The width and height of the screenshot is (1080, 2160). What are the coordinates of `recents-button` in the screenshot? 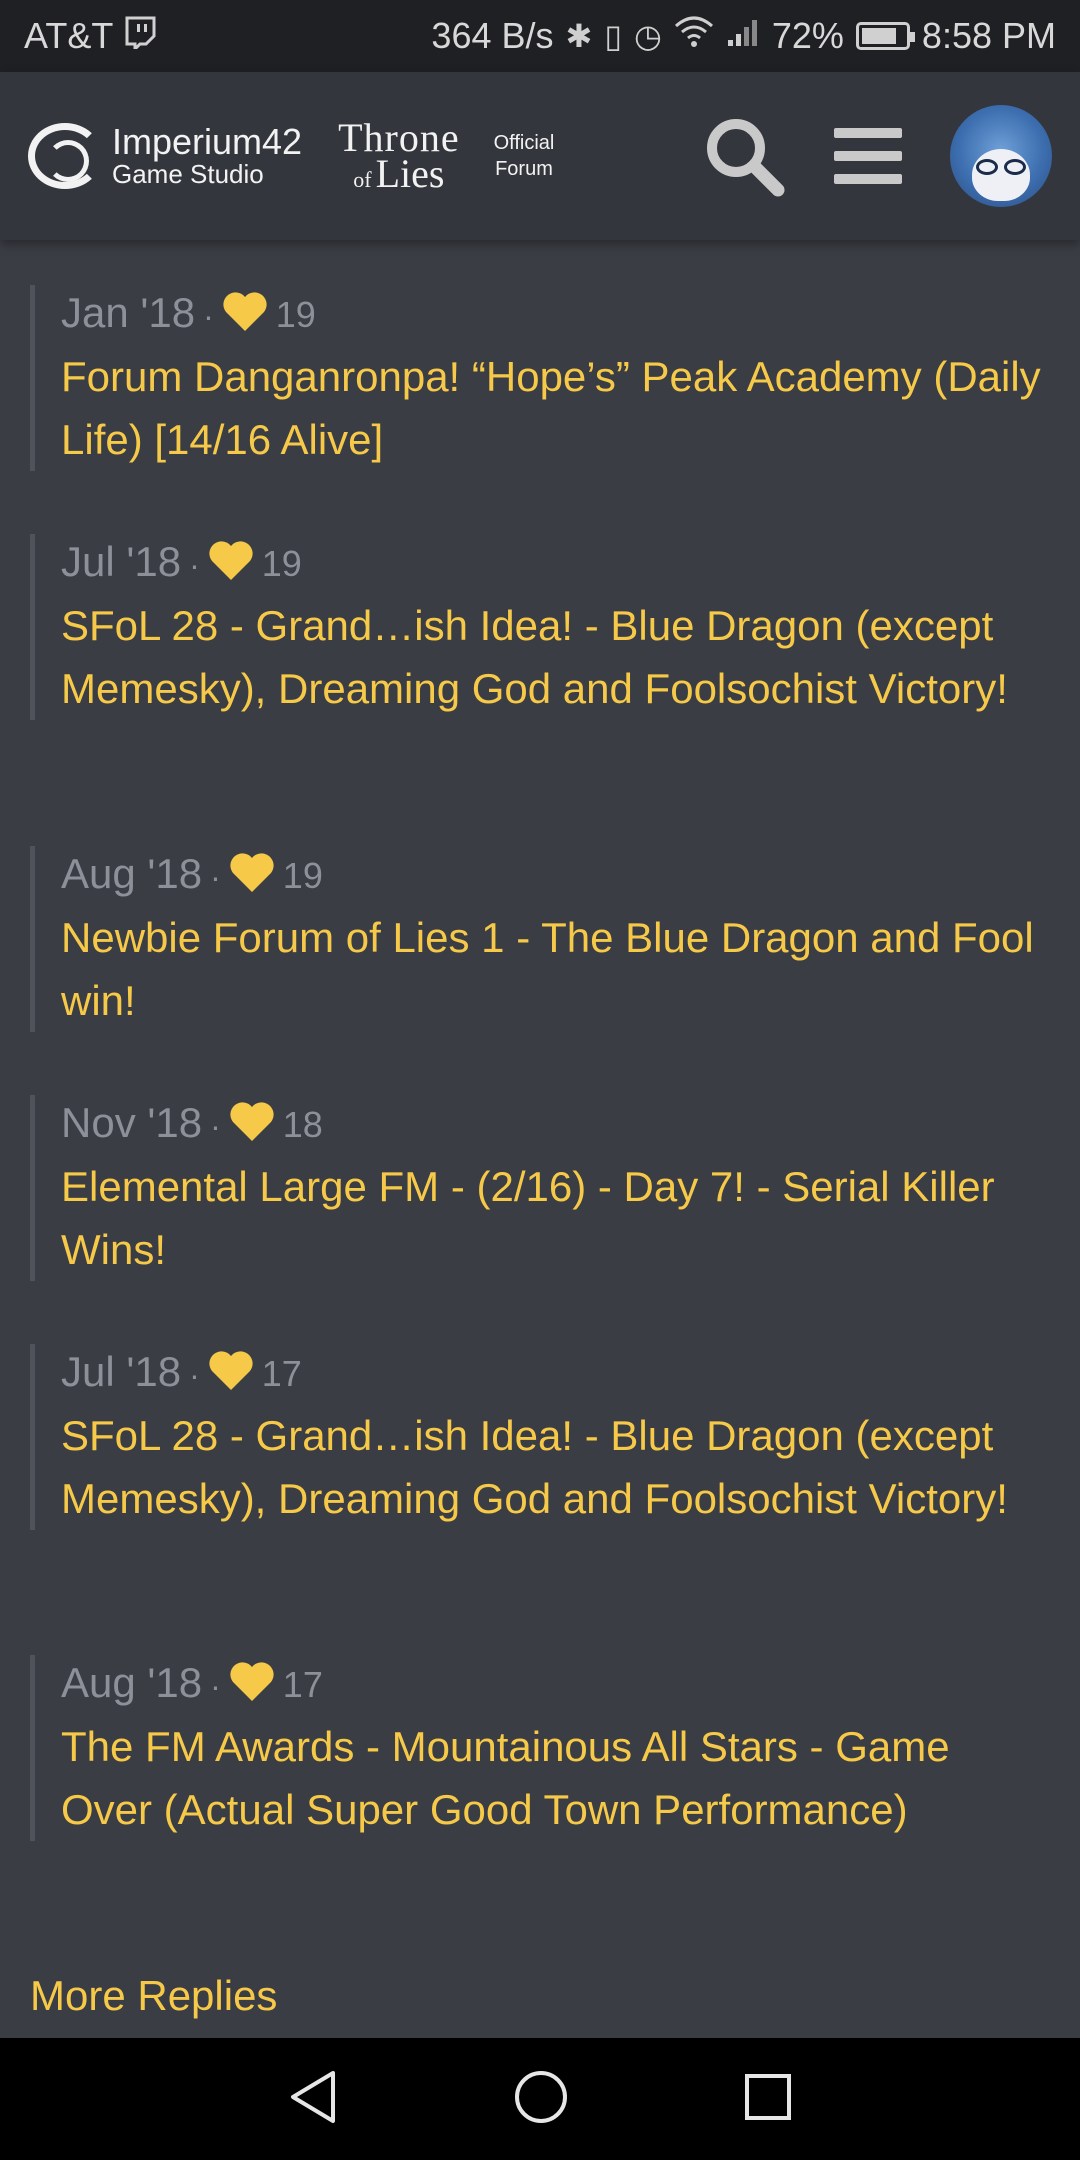 It's located at (768, 2099).